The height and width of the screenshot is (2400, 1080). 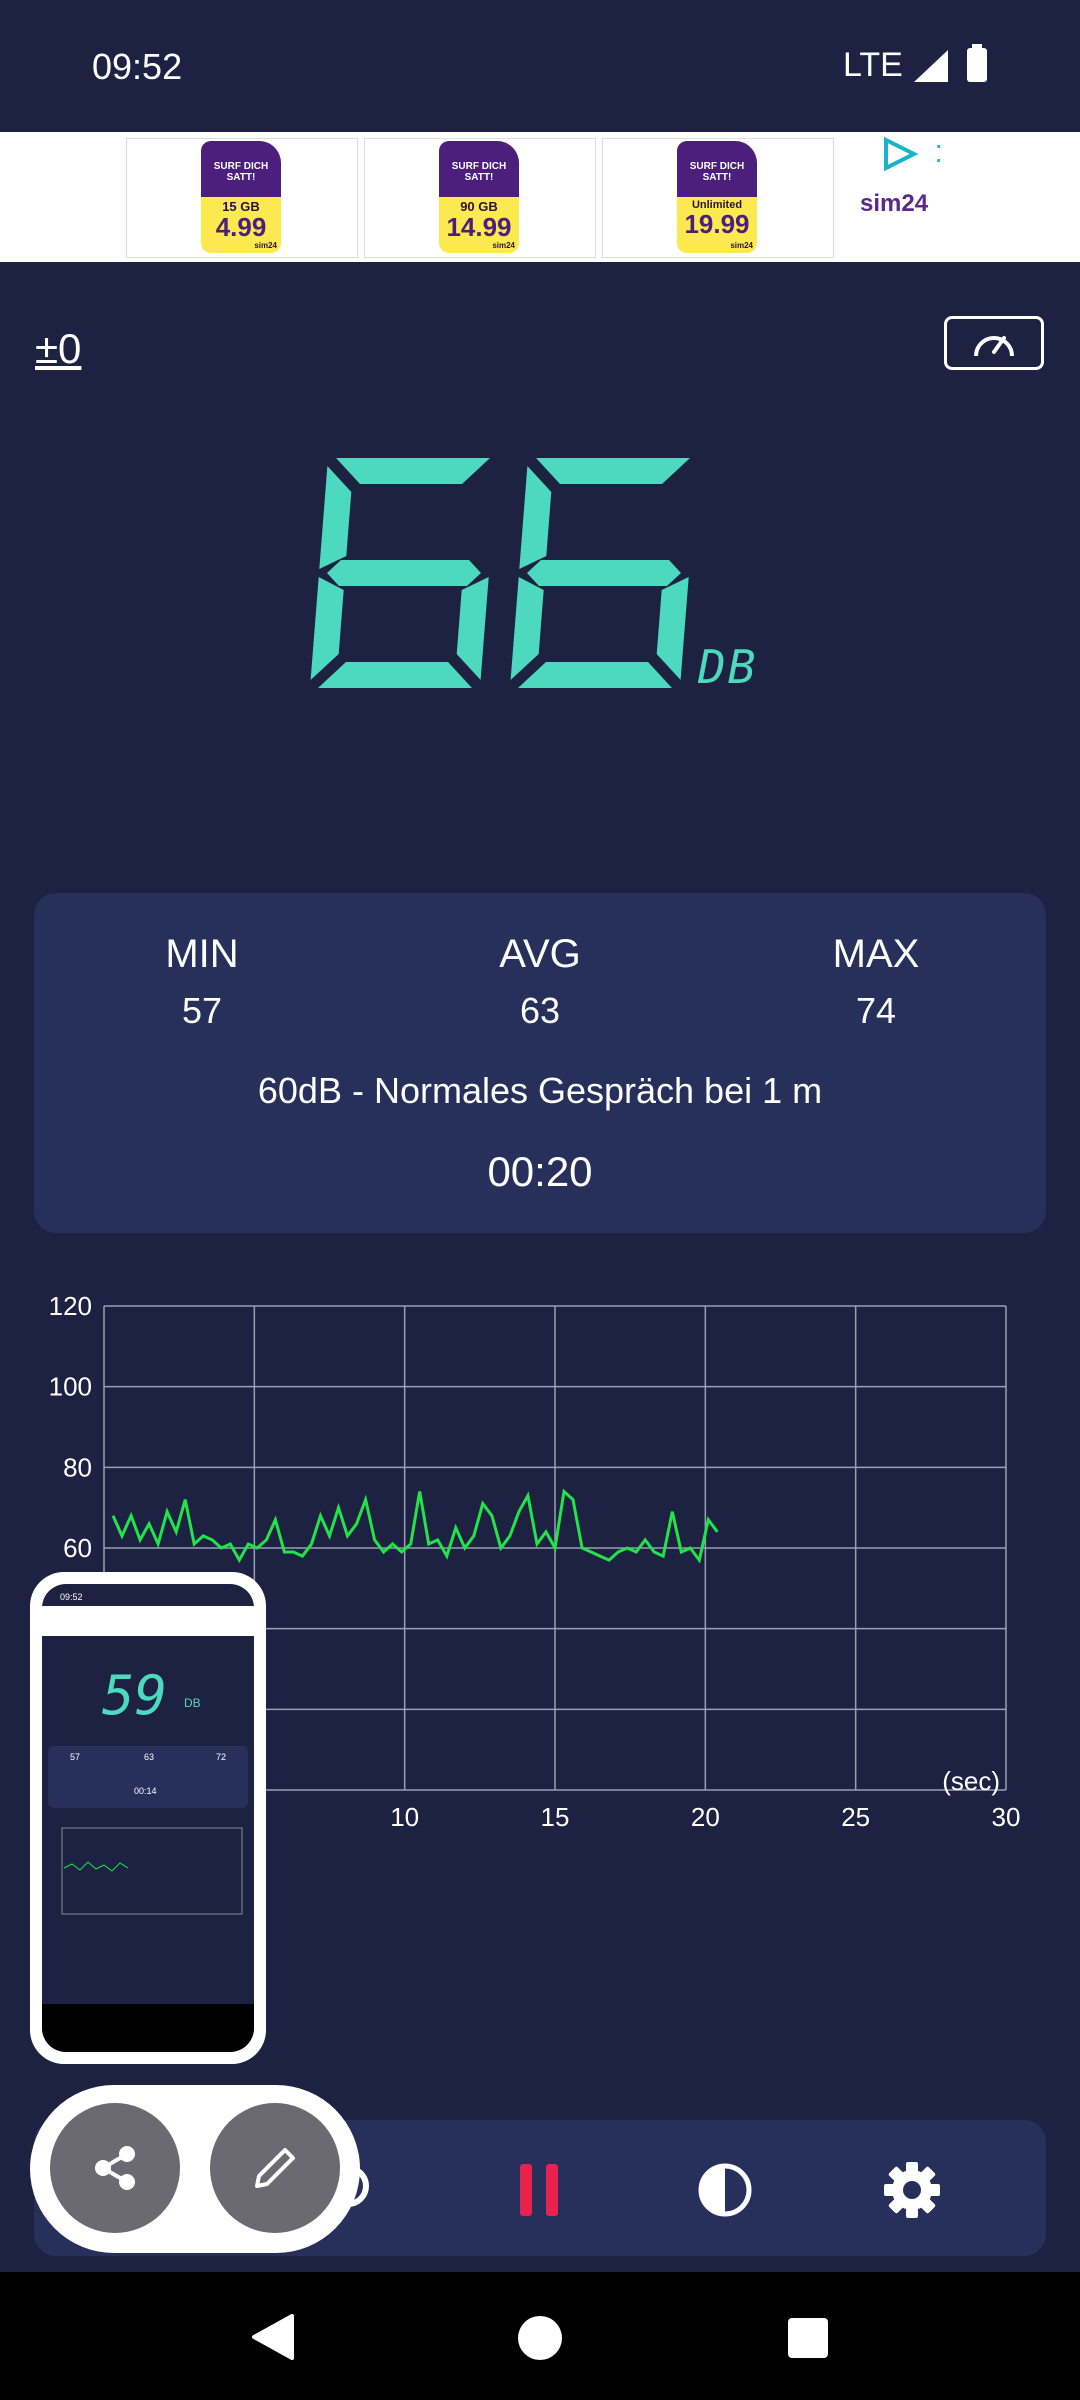 I want to click on x-tick-label: 30, so click(x=1006, y=1817).